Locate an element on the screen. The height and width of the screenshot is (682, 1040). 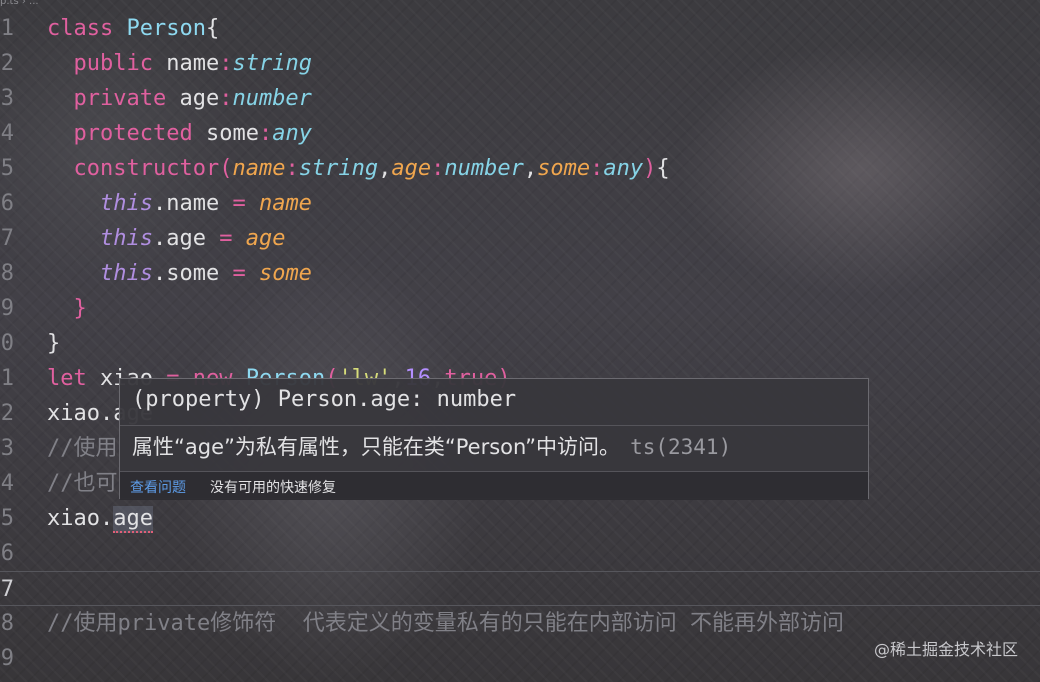
code-token: //使用 is located at coordinates (82, 448).